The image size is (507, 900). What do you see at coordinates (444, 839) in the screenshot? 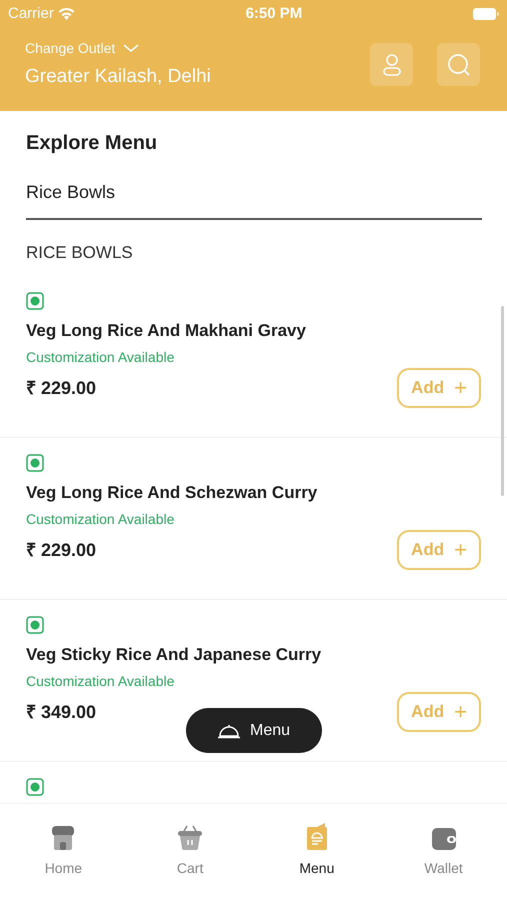
I see `wallet-icon` at bounding box center [444, 839].